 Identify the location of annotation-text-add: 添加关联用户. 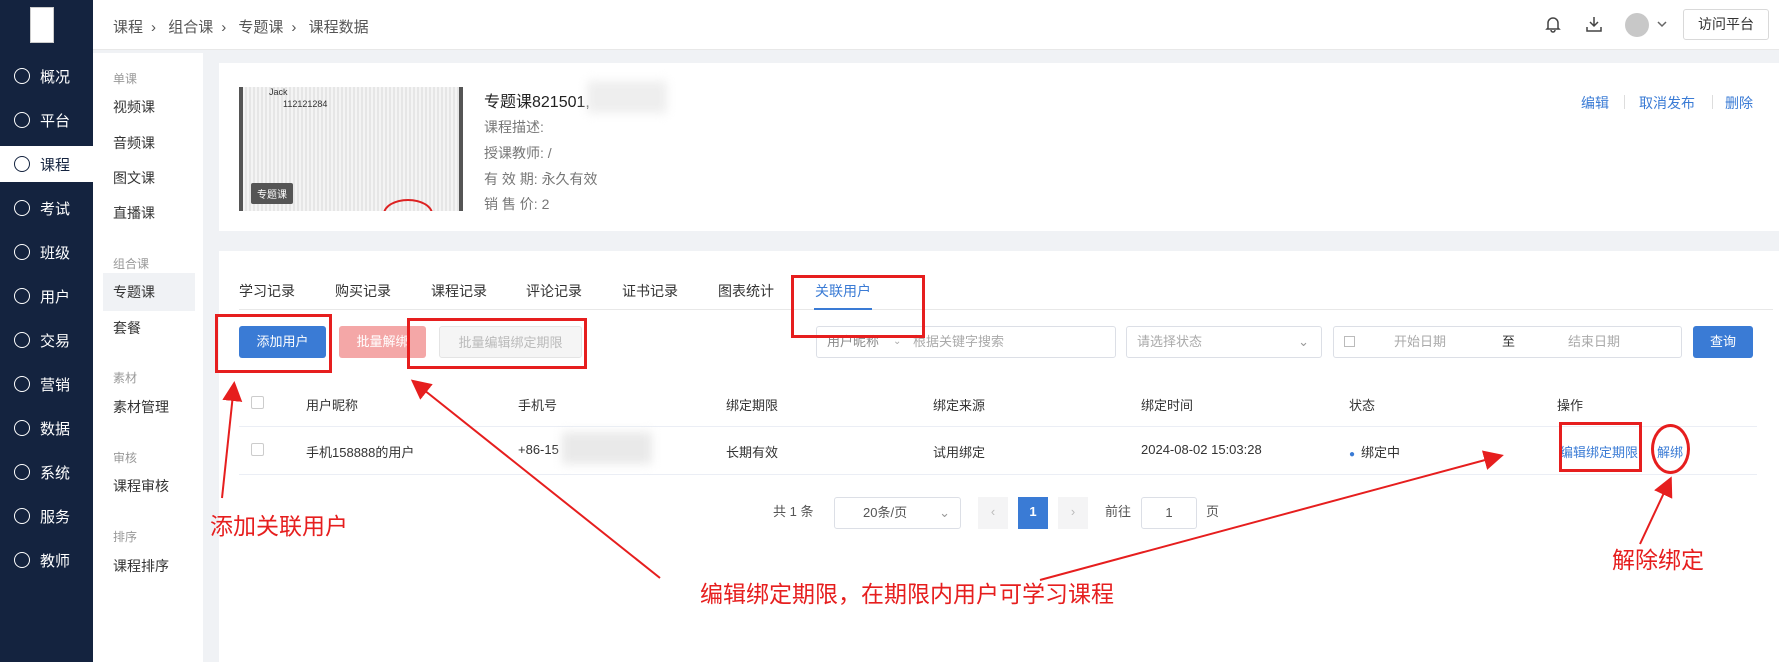
(279, 526).